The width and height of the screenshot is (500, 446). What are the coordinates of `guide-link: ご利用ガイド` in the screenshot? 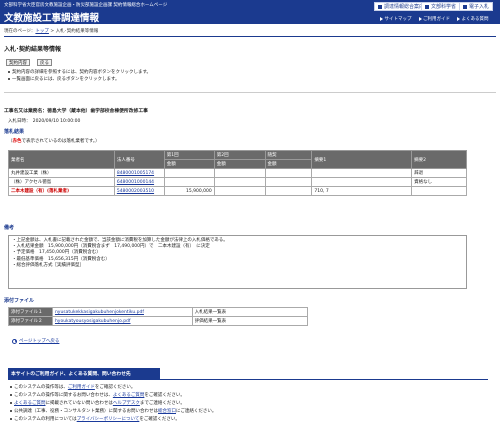 It's located at (81, 387).